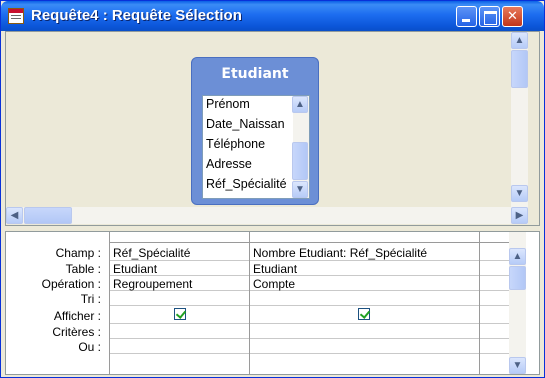 The height and width of the screenshot is (378, 545). What do you see at coordinates (14, 215) in the screenshot?
I see `scroll-left-icon: ◀` at bounding box center [14, 215].